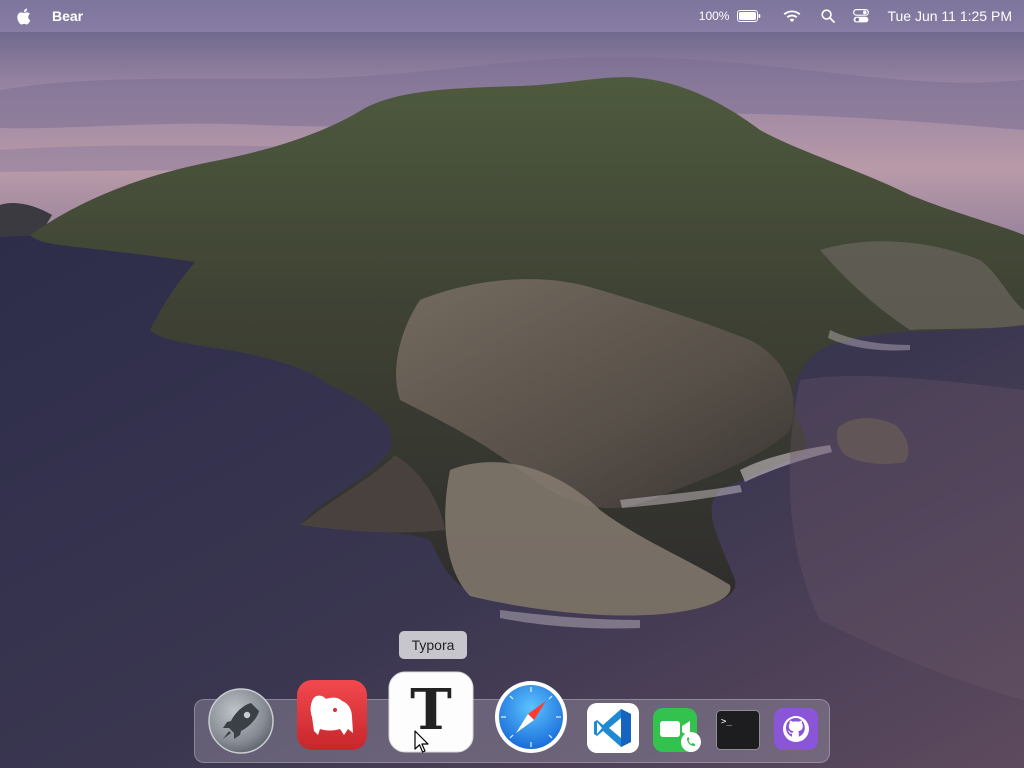 The width and height of the screenshot is (1024, 768). Describe the element at coordinates (67, 16) in the screenshot. I see `active-app-name: Bear` at that location.